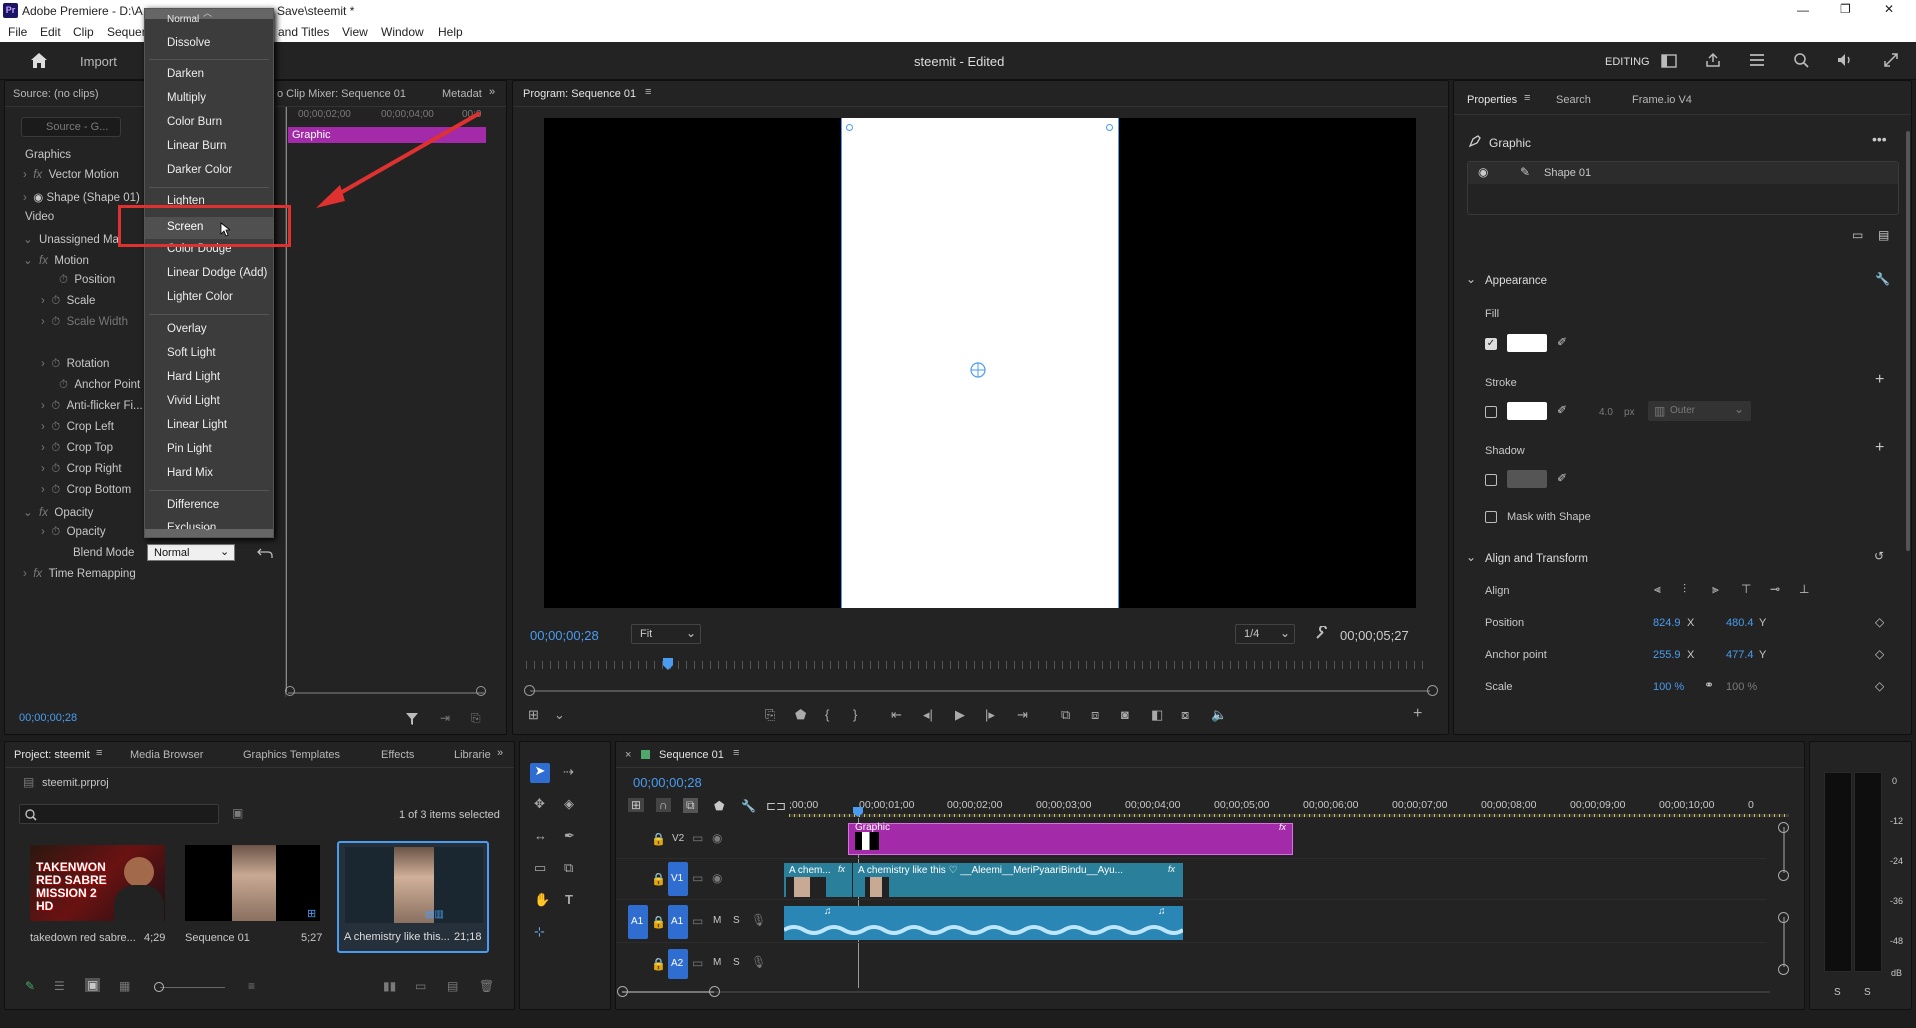 The width and height of the screenshot is (1916, 1028). I want to click on comparison-view-icon: ◧, so click(1157, 715).